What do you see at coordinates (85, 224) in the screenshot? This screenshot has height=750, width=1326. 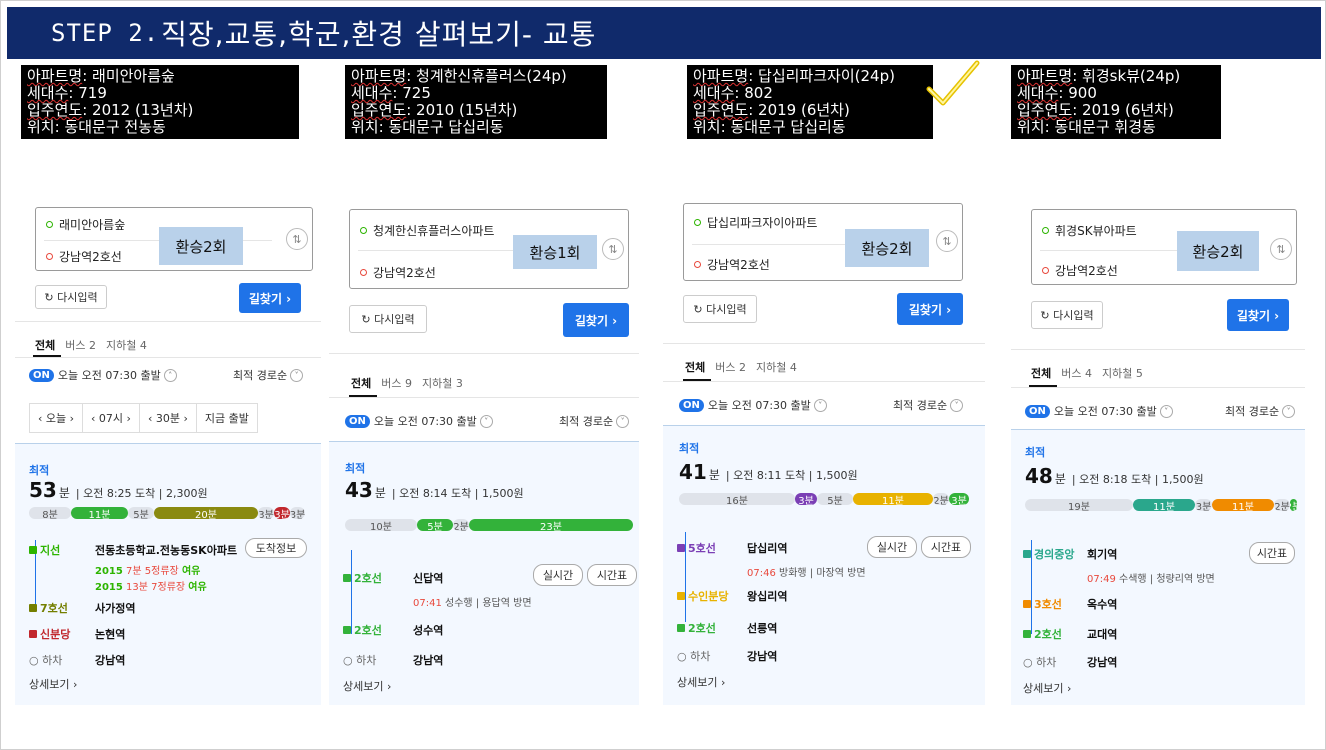 I see `origin-field: 래미안아름숲` at bounding box center [85, 224].